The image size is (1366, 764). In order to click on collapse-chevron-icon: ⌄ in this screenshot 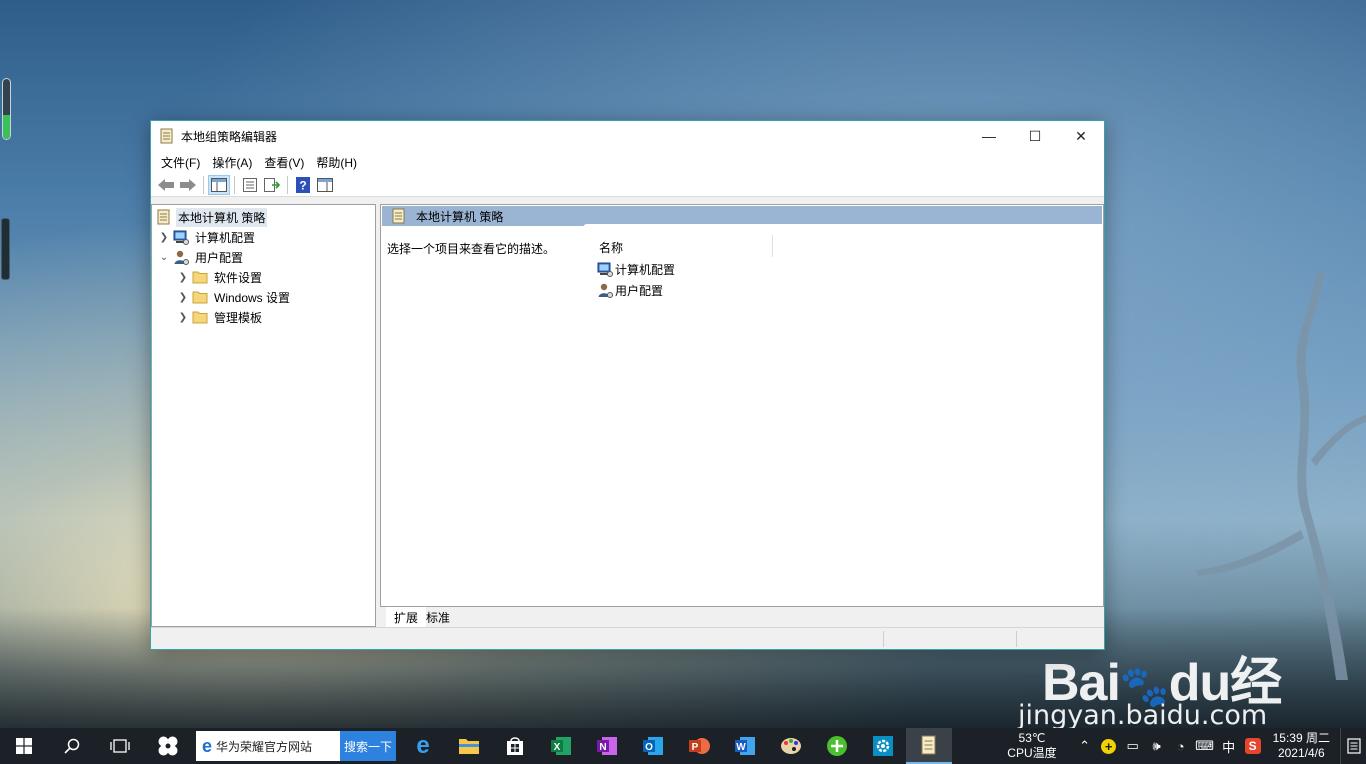, I will do `click(164, 257)`.